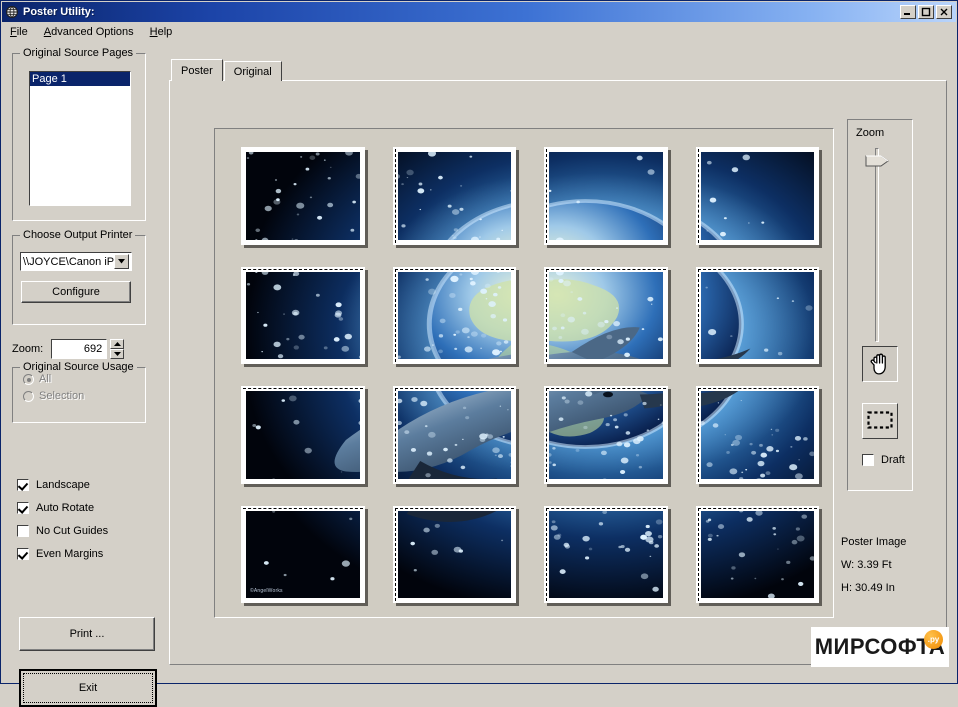  What do you see at coordinates (877, 245) in the screenshot?
I see `zoom-slider-track` at bounding box center [877, 245].